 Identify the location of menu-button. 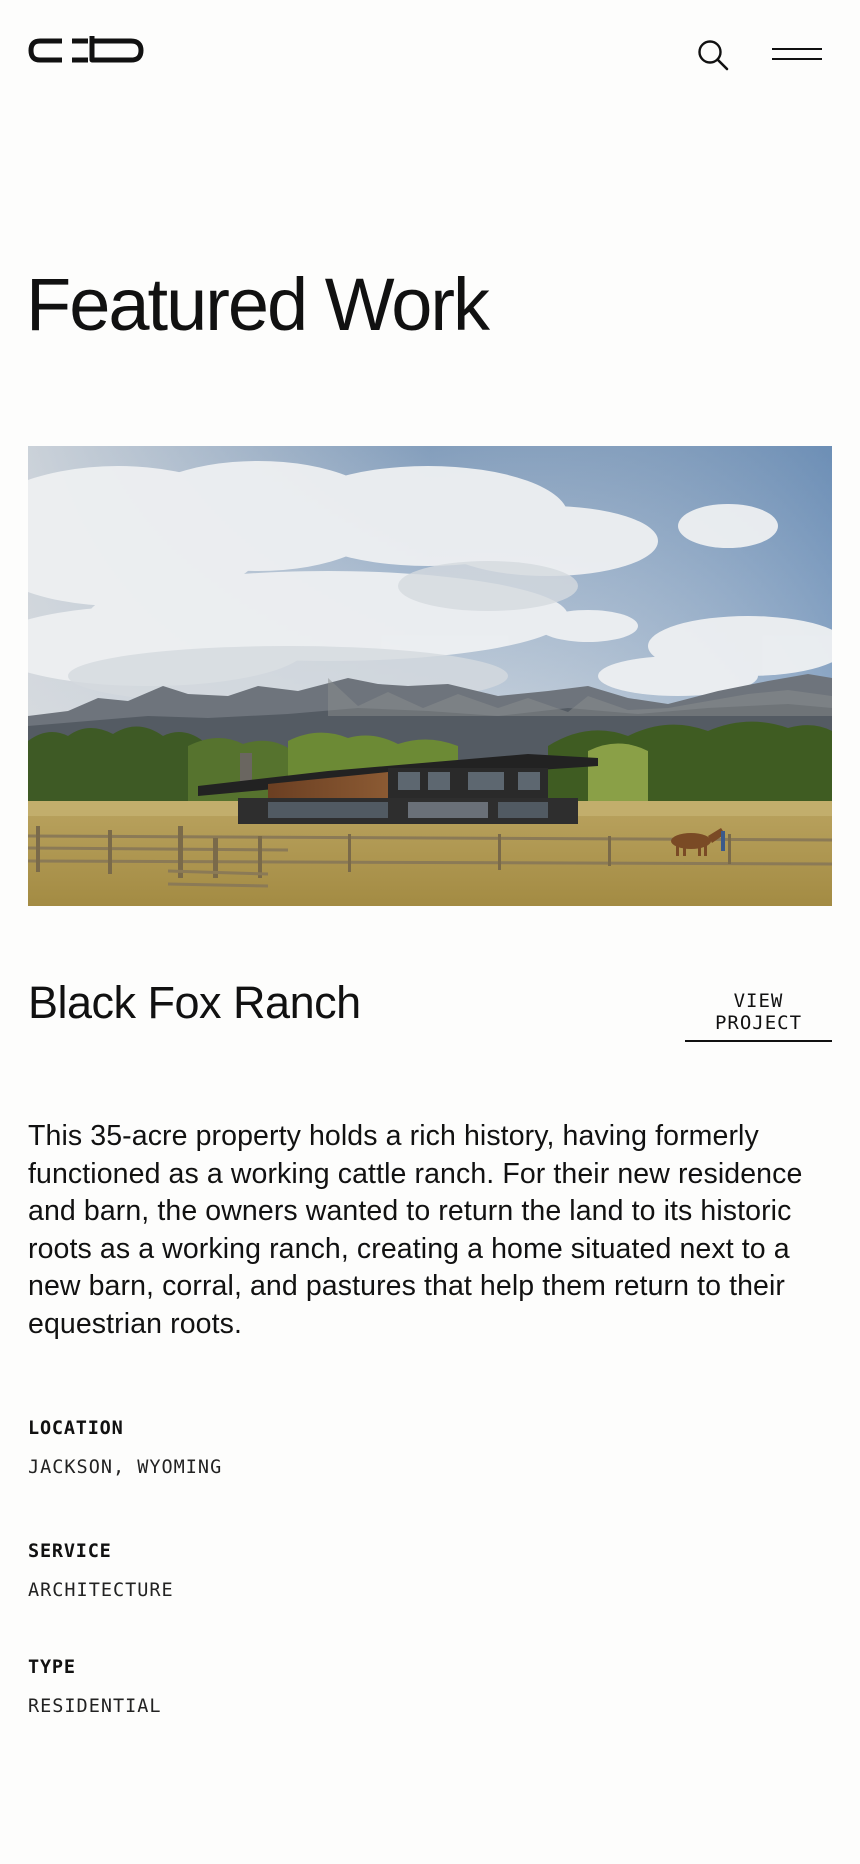
(797, 54).